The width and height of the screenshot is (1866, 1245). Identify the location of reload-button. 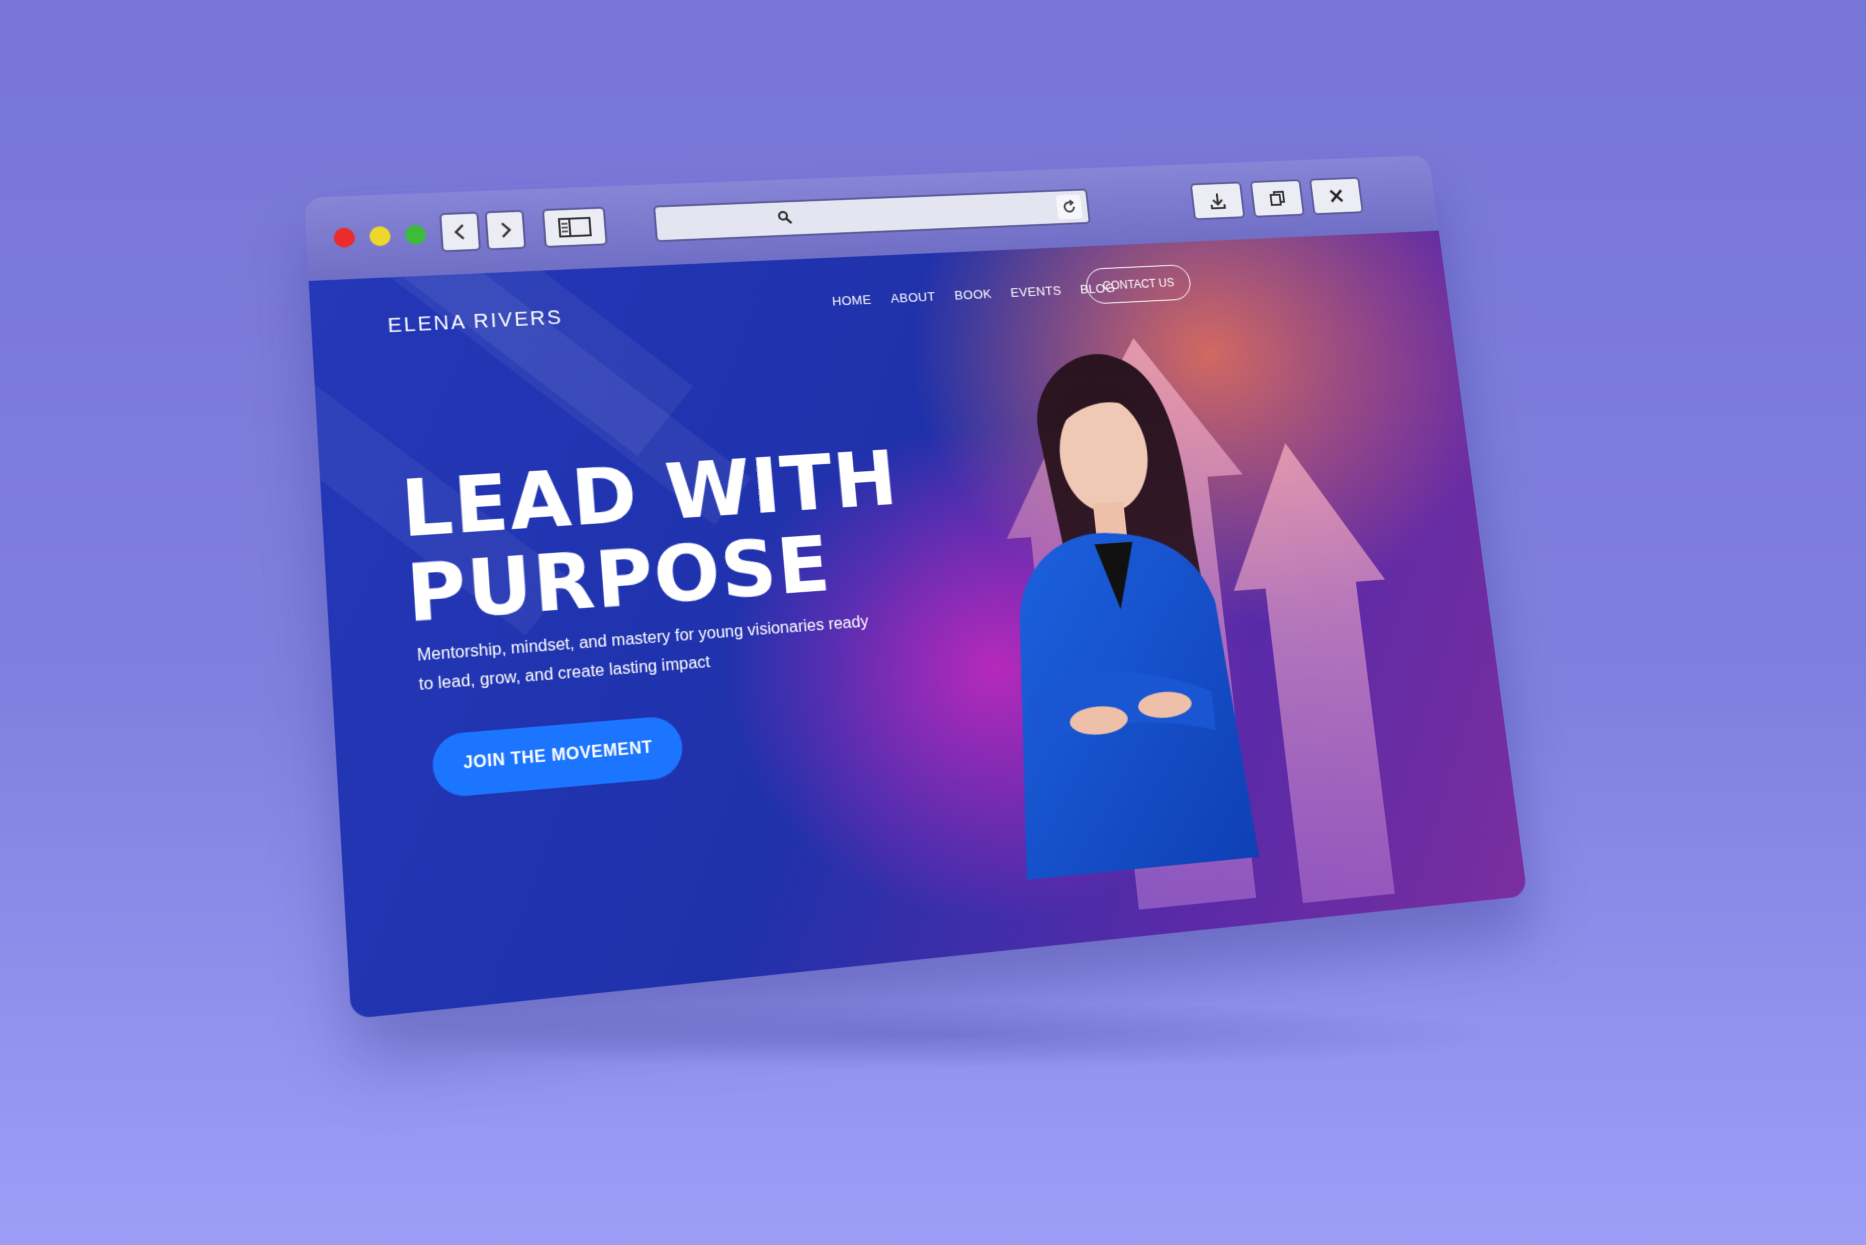
(1069, 207).